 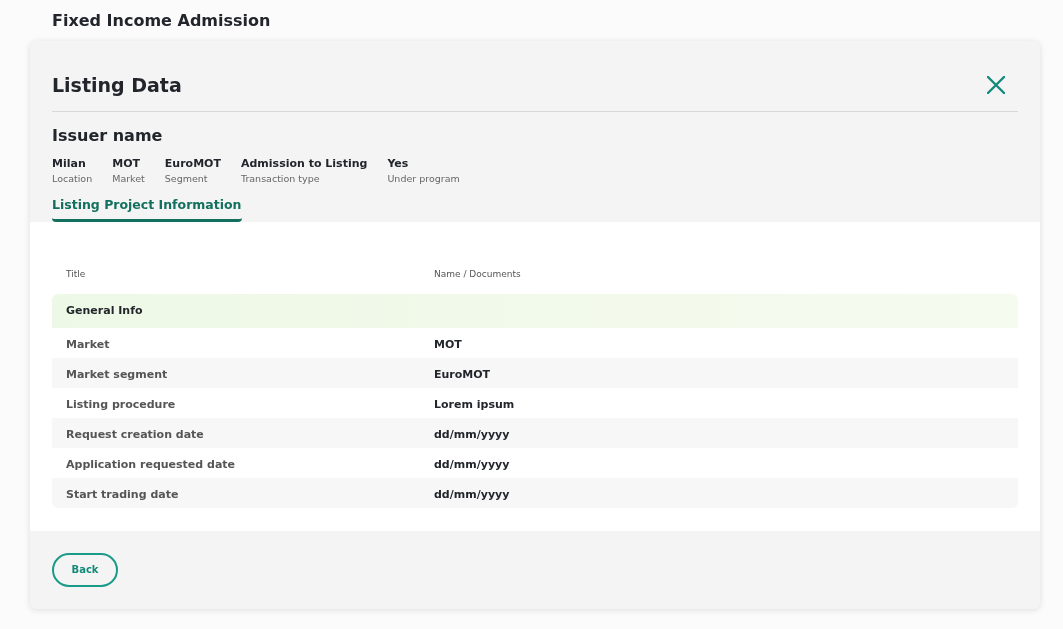 I want to click on summary-label: Segment, so click(x=186, y=179).